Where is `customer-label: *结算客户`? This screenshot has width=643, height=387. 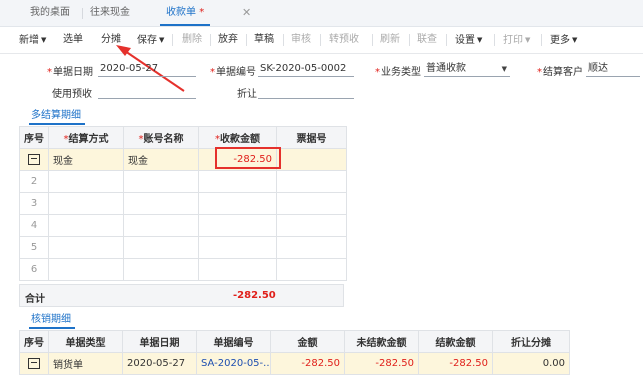
customer-label: *结算客户 is located at coordinates (560, 72).